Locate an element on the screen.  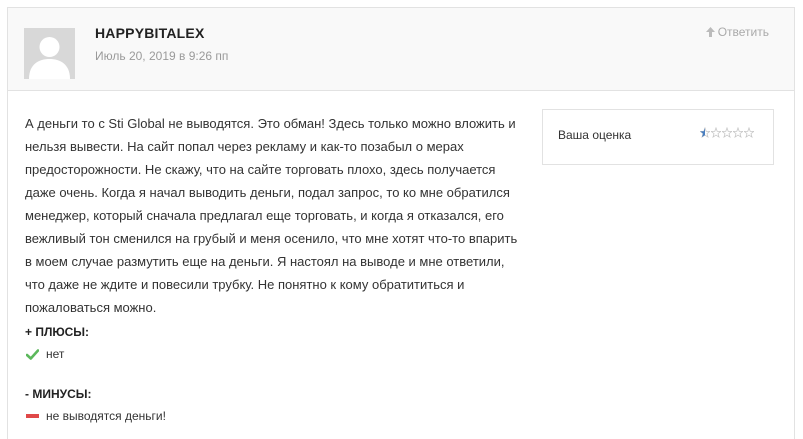
cons-item-label: не выводятся деньги! is located at coordinates (106, 416).